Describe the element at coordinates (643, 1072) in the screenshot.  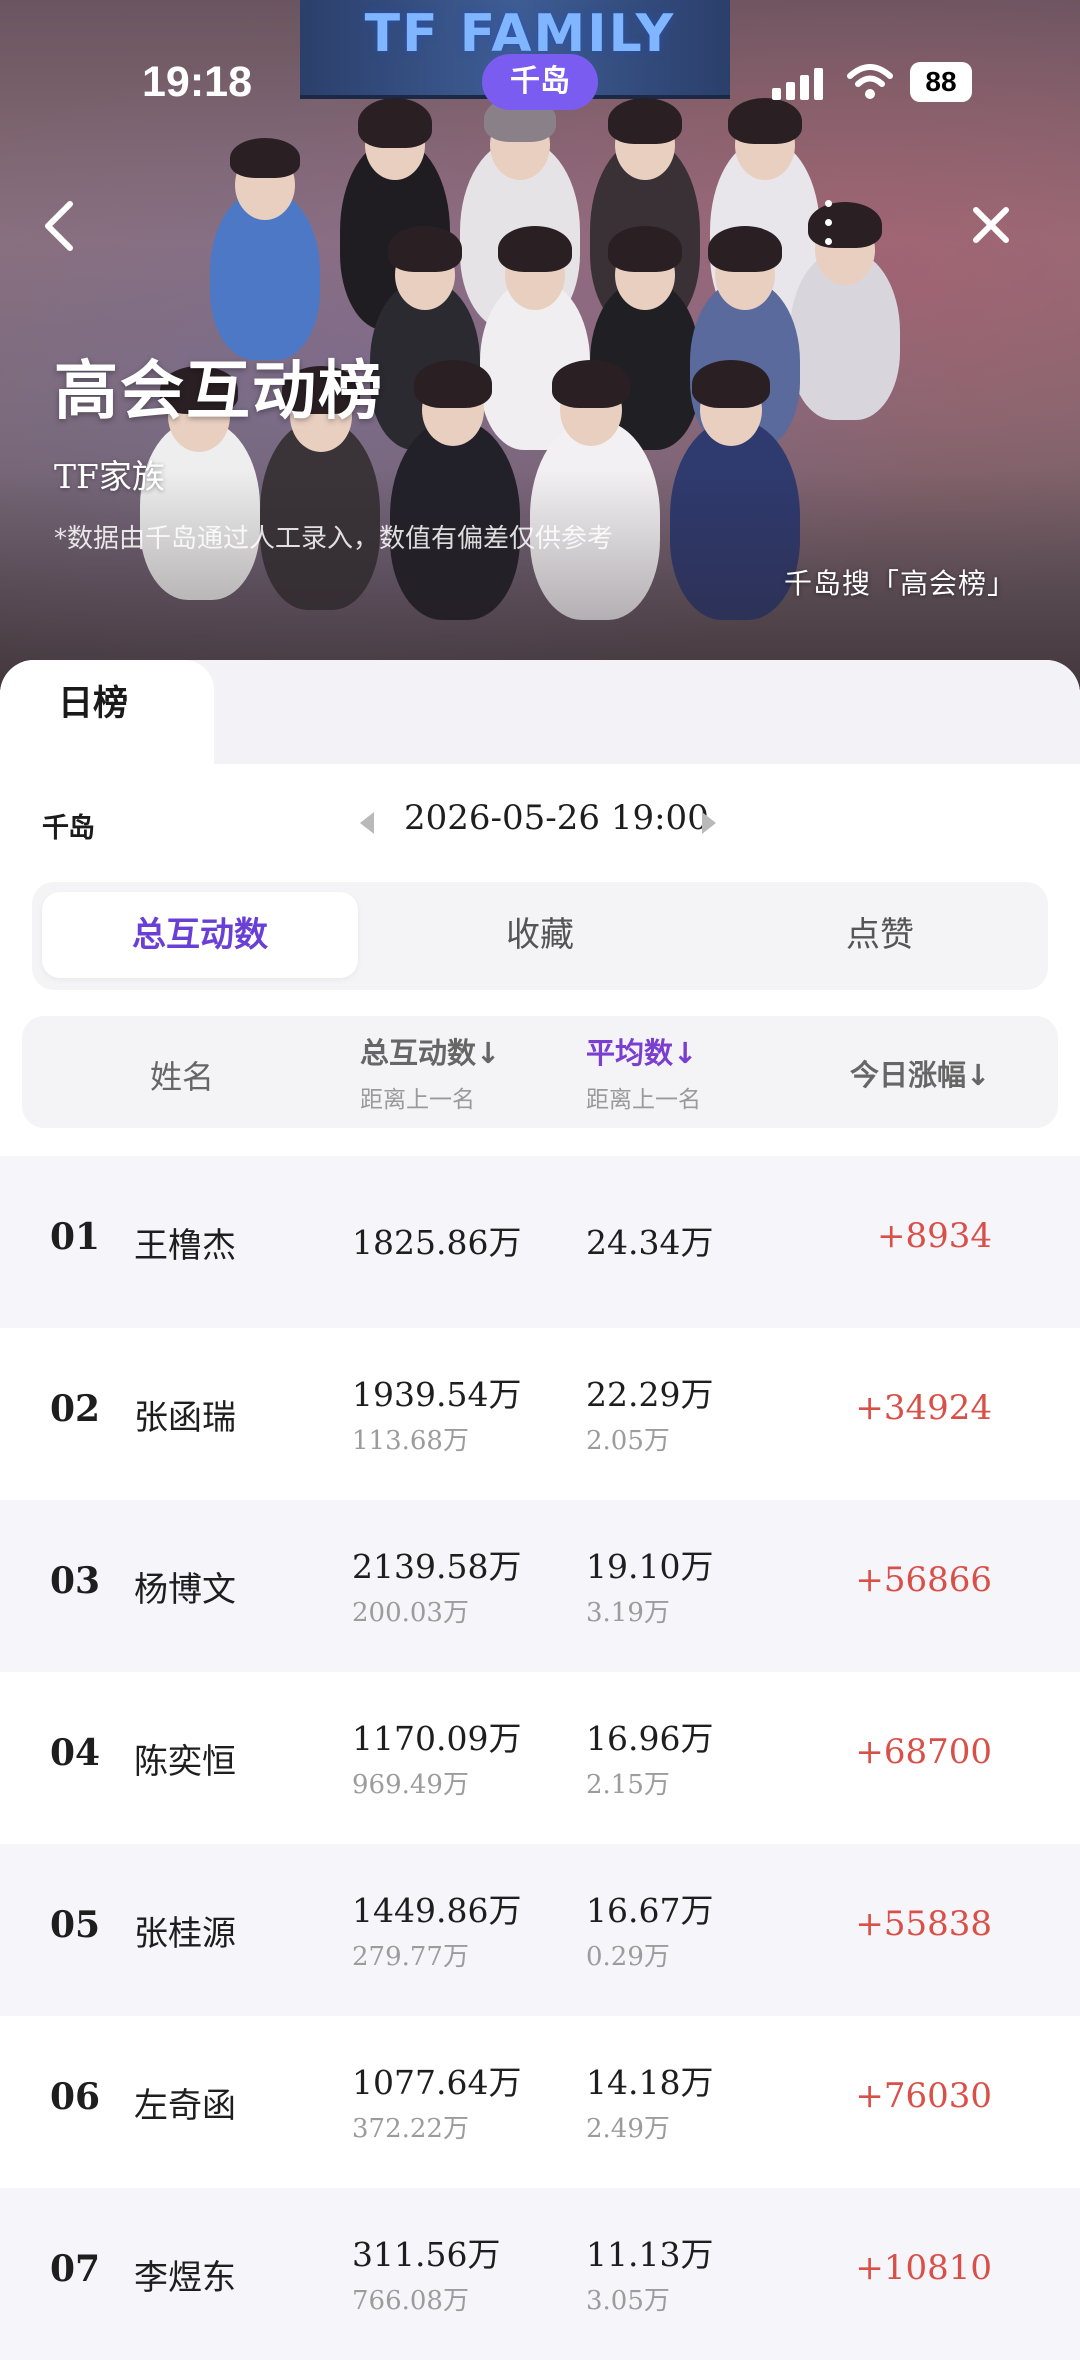
I see `column-average: 平均数↓ 距离上一名` at that location.